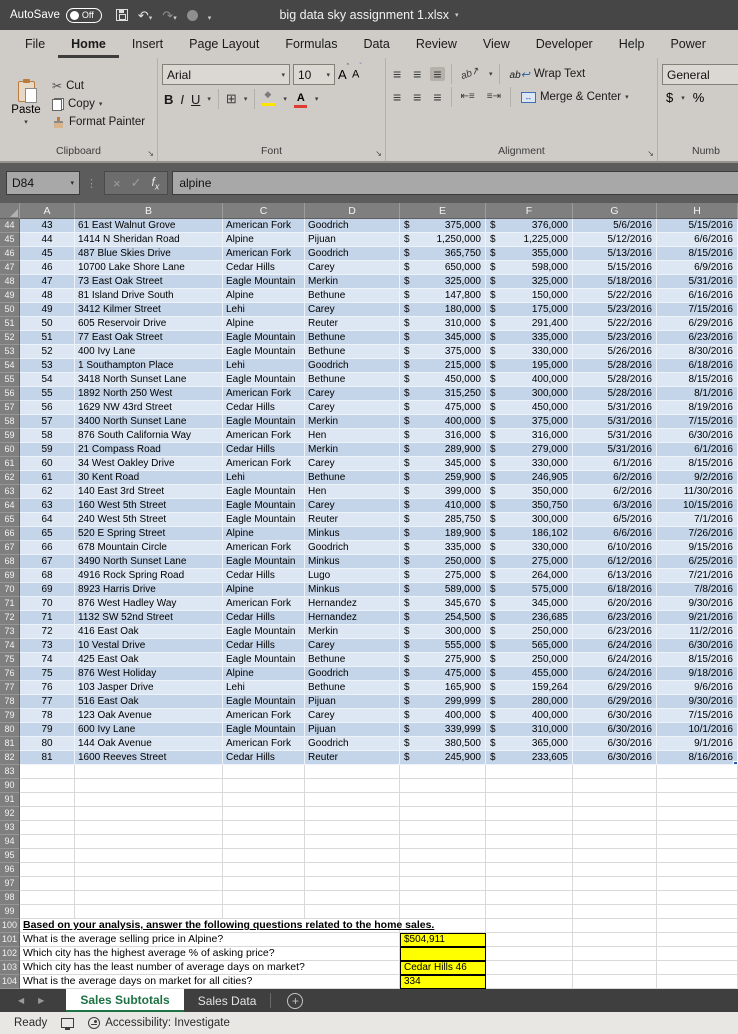  Describe the element at coordinates (264, 674) in the screenshot. I see `cell: Alpine` at that location.